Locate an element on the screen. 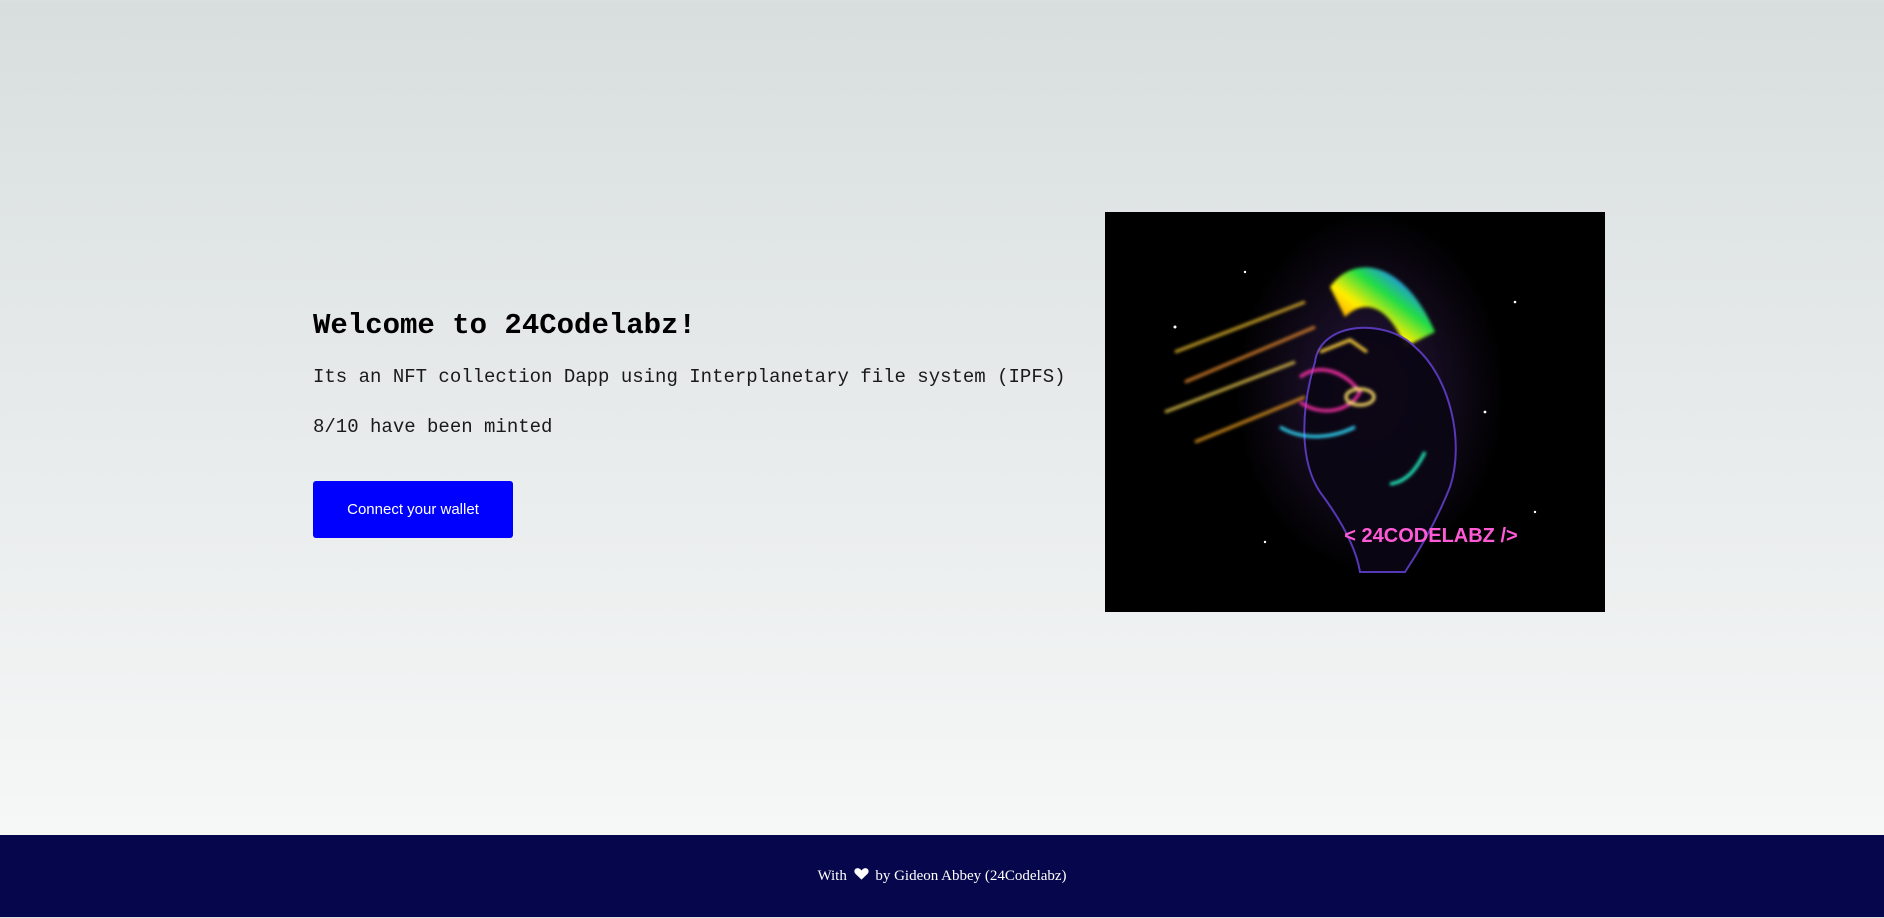 The image size is (1884, 918). nft-artwork-image: < 24CODELABZ /> is located at coordinates (1355, 412).